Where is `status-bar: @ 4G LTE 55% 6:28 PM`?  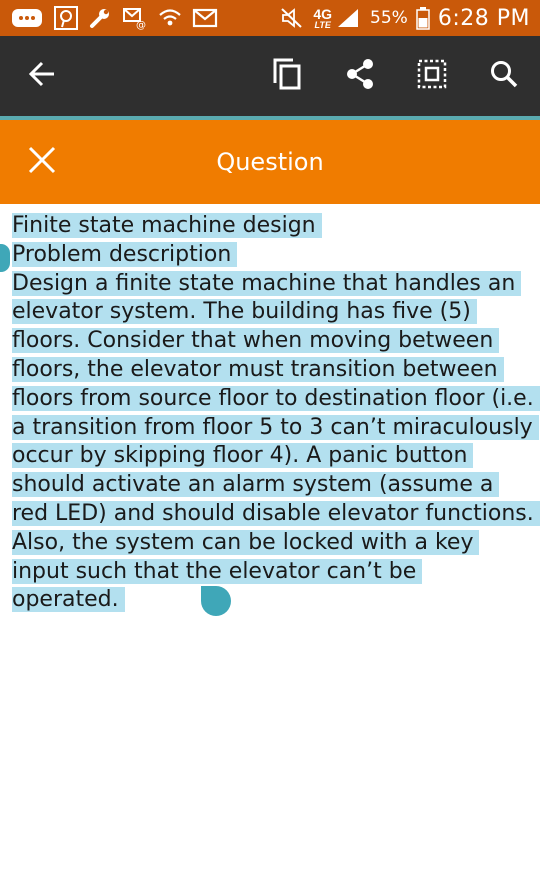 status-bar: @ 4G LTE 55% 6:28 PM is located at coordinates (270, 18).